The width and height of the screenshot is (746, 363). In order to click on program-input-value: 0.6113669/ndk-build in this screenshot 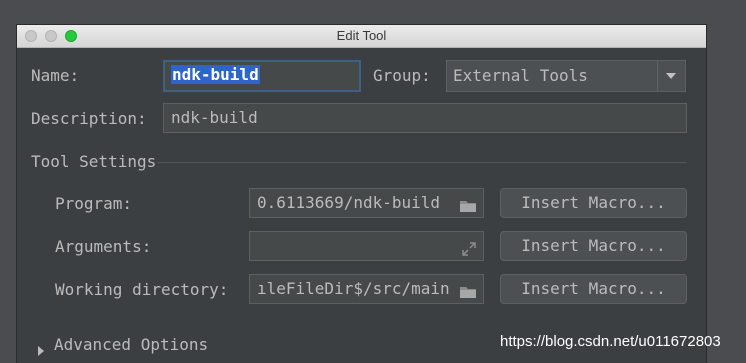, I will do `click(349, 202)`.